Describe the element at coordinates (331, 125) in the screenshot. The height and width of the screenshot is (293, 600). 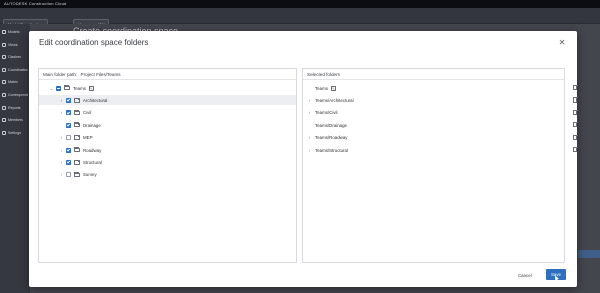
I see `selected-folder-label: Teams/Drainage` at that location.